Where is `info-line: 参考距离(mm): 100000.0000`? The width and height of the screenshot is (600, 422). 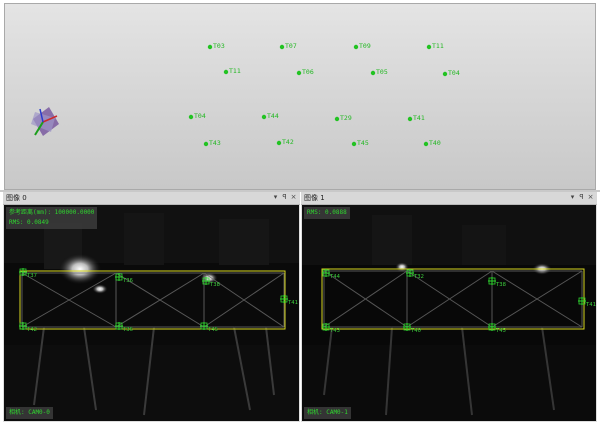 info-line: 参考距离(mm): 100000.0000 is located at coordinates (52, 212).